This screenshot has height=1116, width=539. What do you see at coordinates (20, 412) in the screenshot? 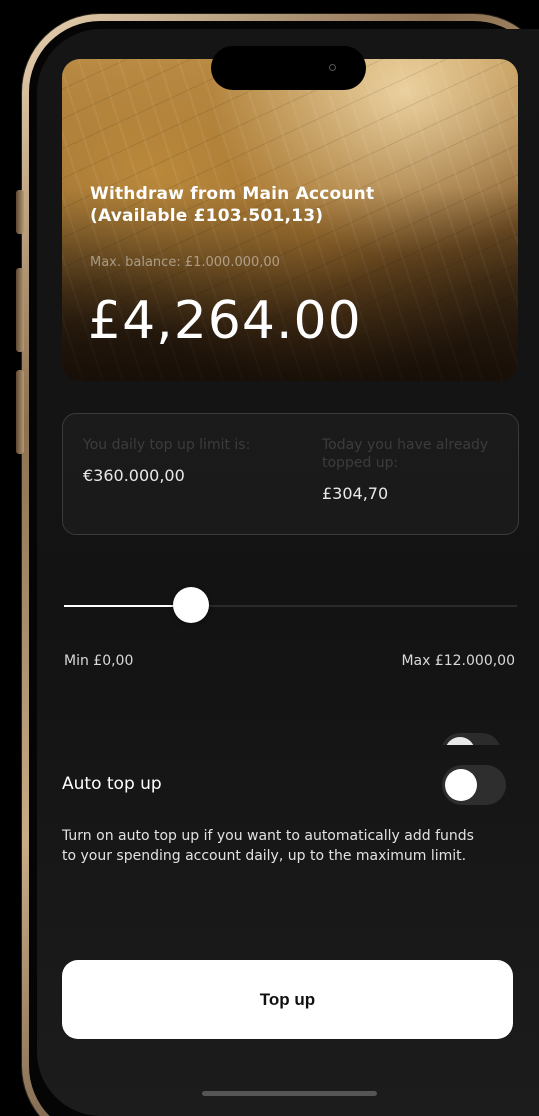
I see `volume-down-button` at bounding box center [20, 412].